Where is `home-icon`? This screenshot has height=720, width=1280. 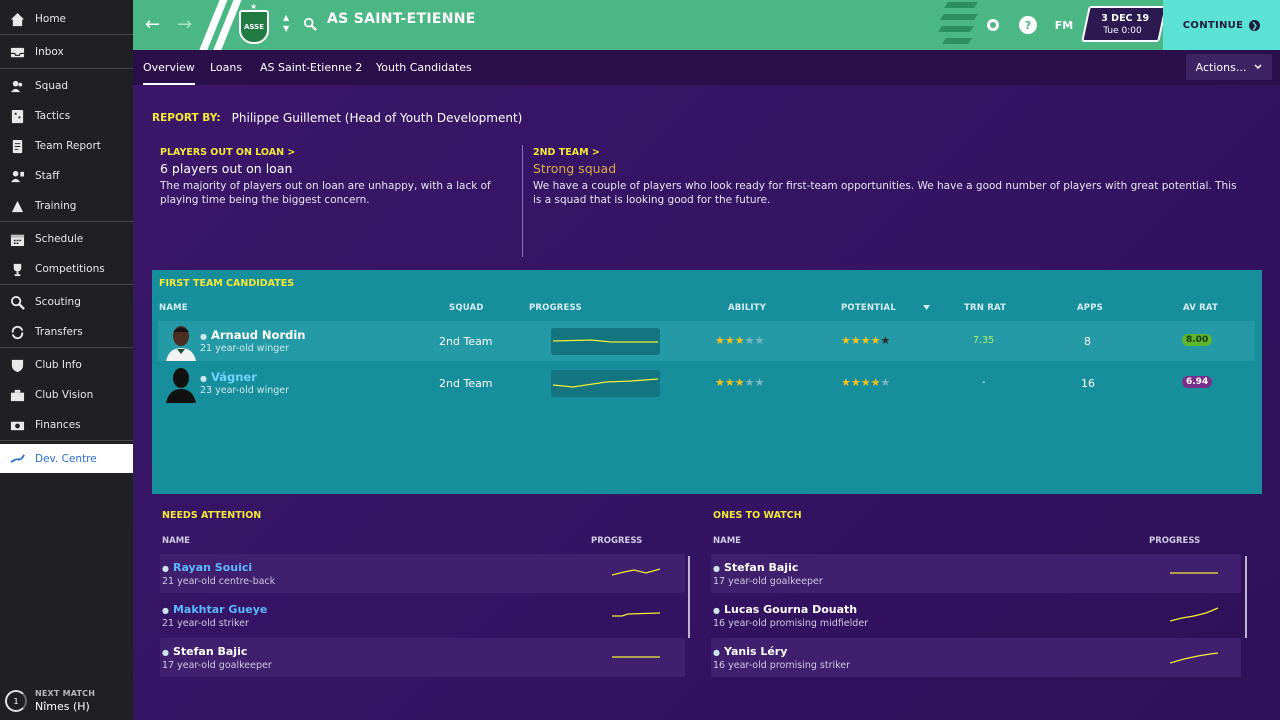
home-icon is located at coordinates (17, 19).